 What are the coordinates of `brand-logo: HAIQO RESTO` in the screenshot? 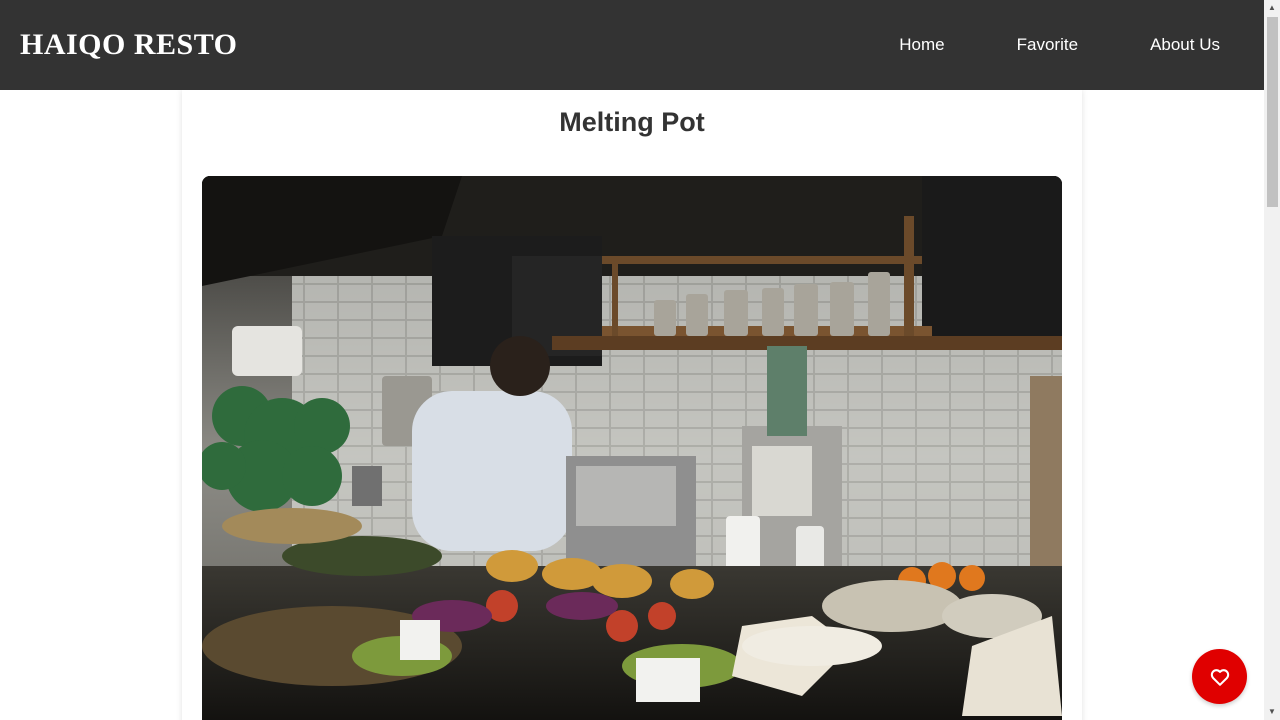 It's located at (129, 45).